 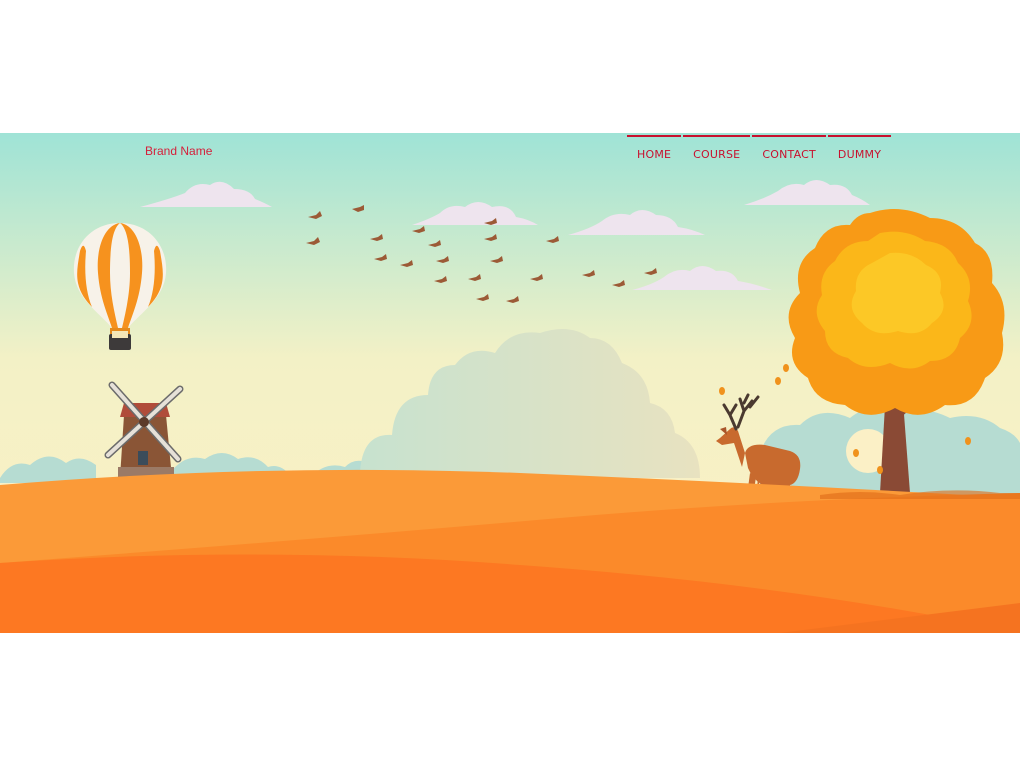 What do you see at coordinates (717, 154) in the screenshot?
I see `nav-course: COURSE` at bounding box center [717, 154].